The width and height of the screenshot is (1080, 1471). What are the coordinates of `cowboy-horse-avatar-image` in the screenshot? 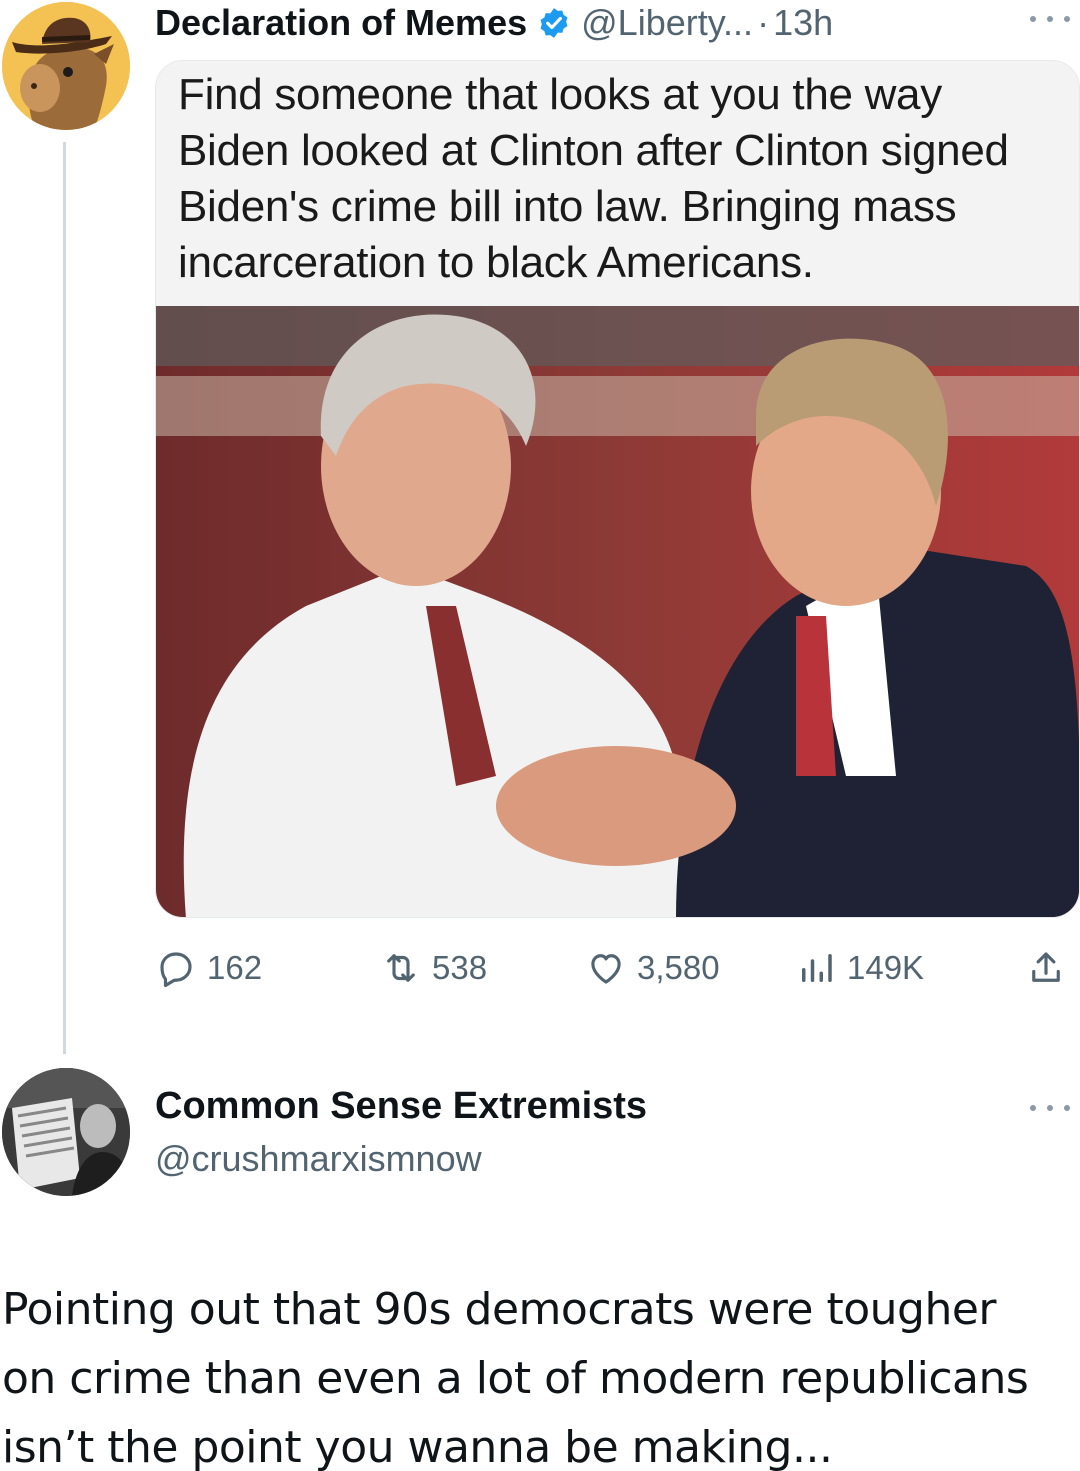 It's located at (66, 66).